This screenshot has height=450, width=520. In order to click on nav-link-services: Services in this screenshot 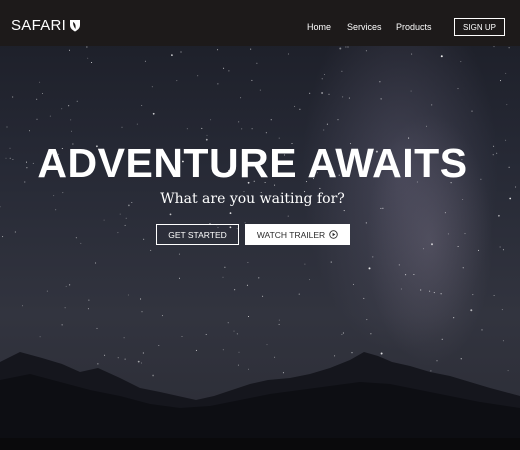, I will do `click(364, 27)`.